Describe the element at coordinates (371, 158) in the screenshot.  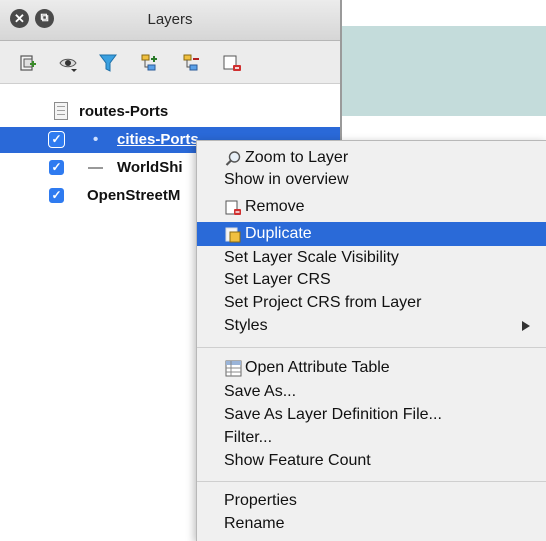
I see `menu-item-zoom-to-layer: Zoom to Layer` at that location.